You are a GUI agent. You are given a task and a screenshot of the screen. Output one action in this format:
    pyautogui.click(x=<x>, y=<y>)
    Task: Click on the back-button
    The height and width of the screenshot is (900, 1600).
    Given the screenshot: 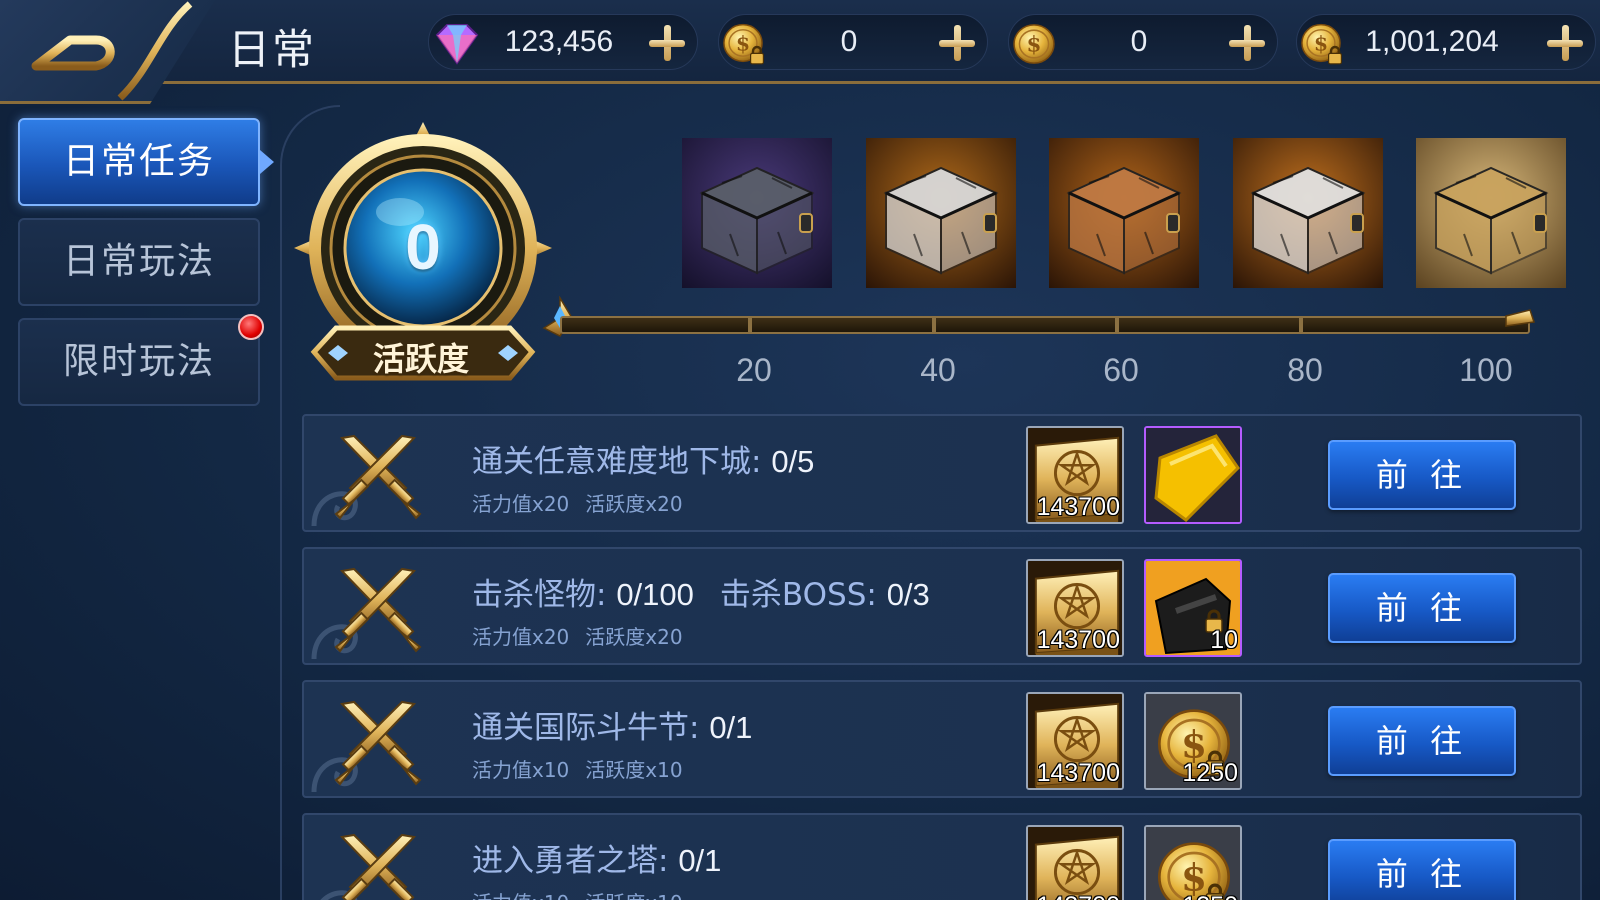 What is the action you would take?
    pyautogui.click(x=107, y=52)
    